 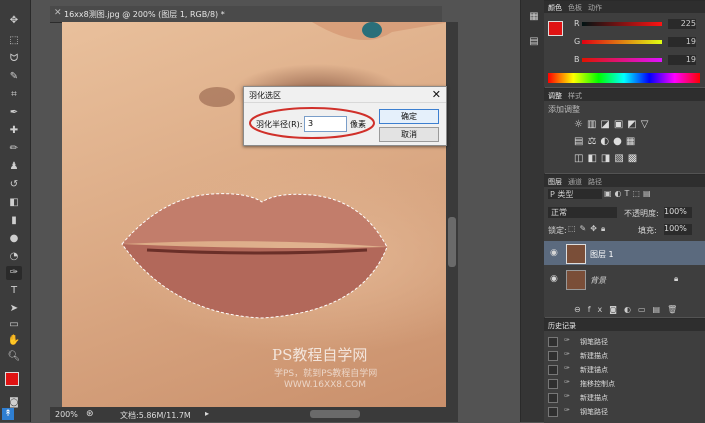 I want to click on color-ramp, so click(x=624, y=78).